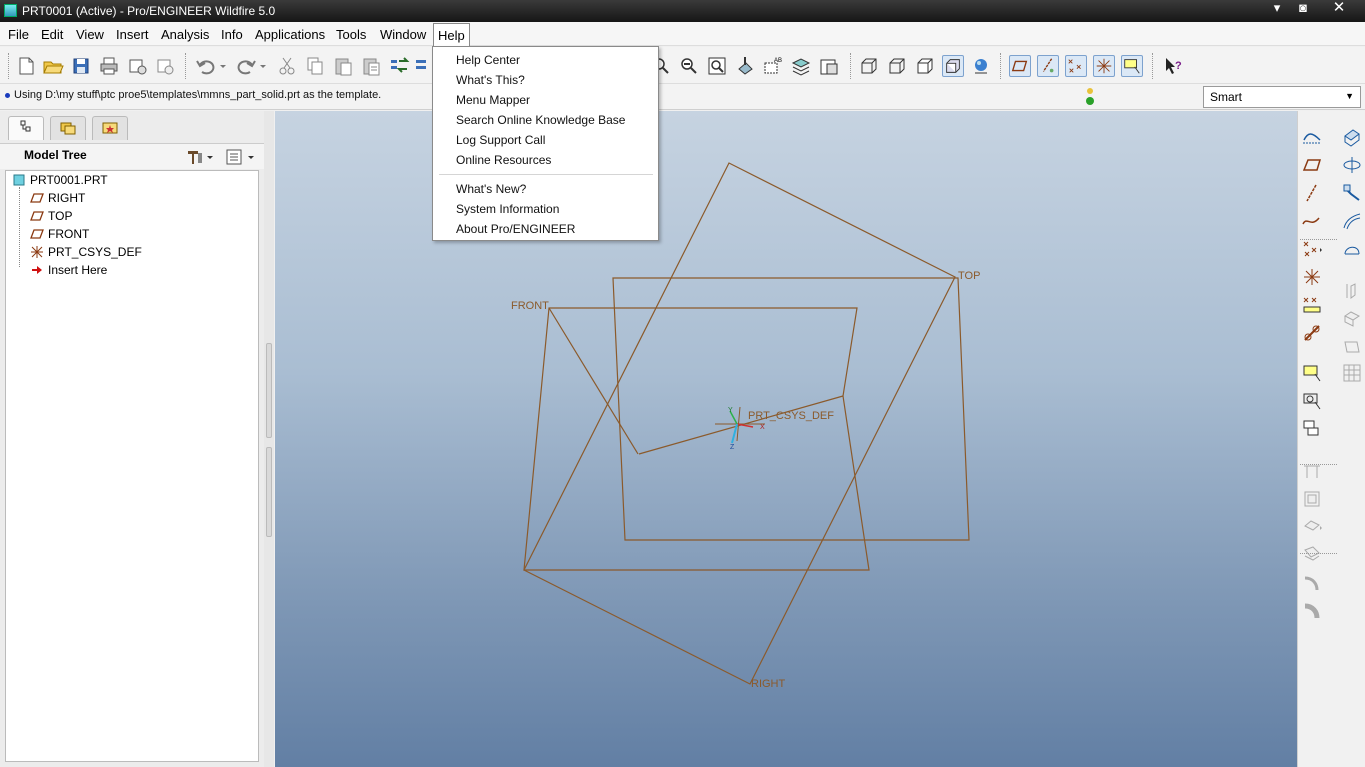  I want to click on boundary-blend-icon, so click(1352, 249).